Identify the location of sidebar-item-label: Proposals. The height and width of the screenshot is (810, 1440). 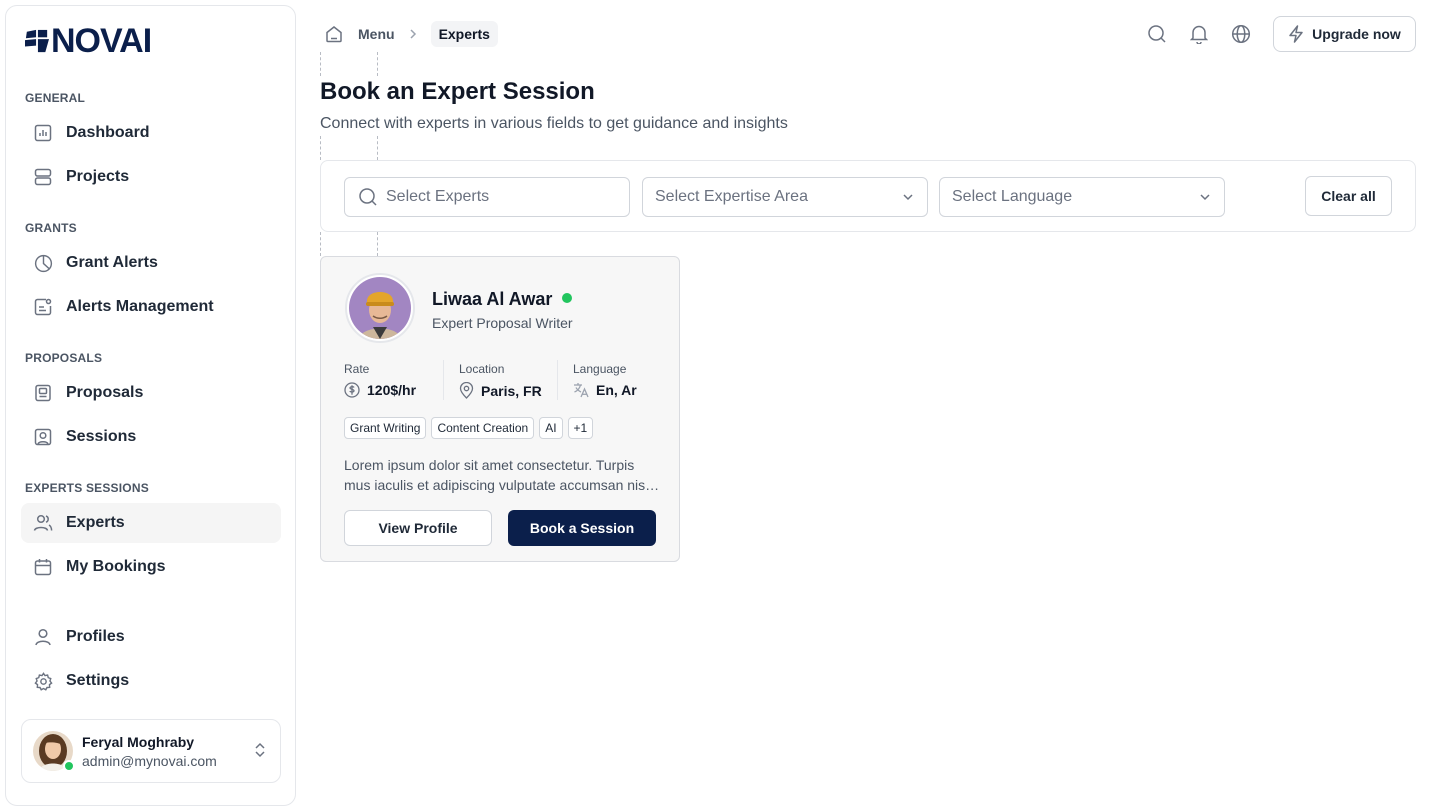
(105, 392).